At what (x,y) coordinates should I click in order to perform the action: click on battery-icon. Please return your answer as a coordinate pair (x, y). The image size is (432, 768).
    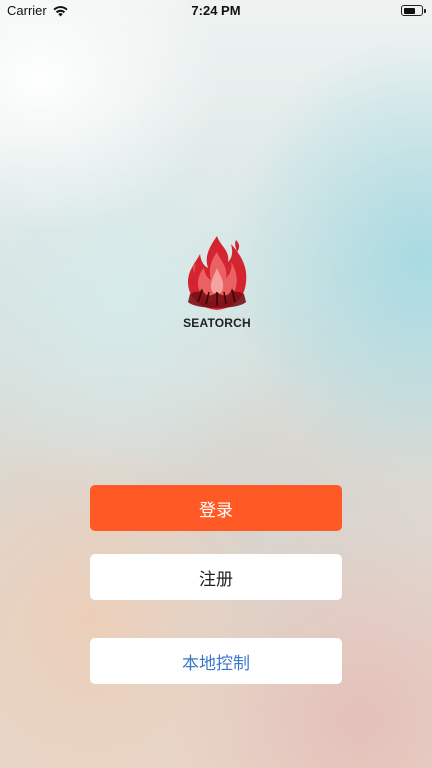
    Looking at the image, I should click on (413, 10).